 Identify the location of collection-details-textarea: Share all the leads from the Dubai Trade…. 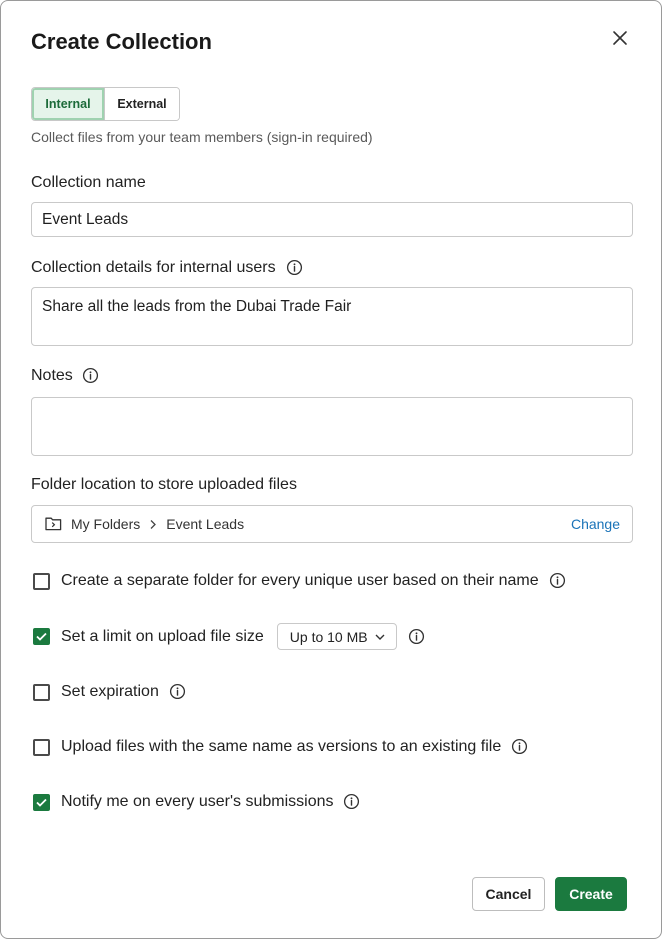
(332, 316).